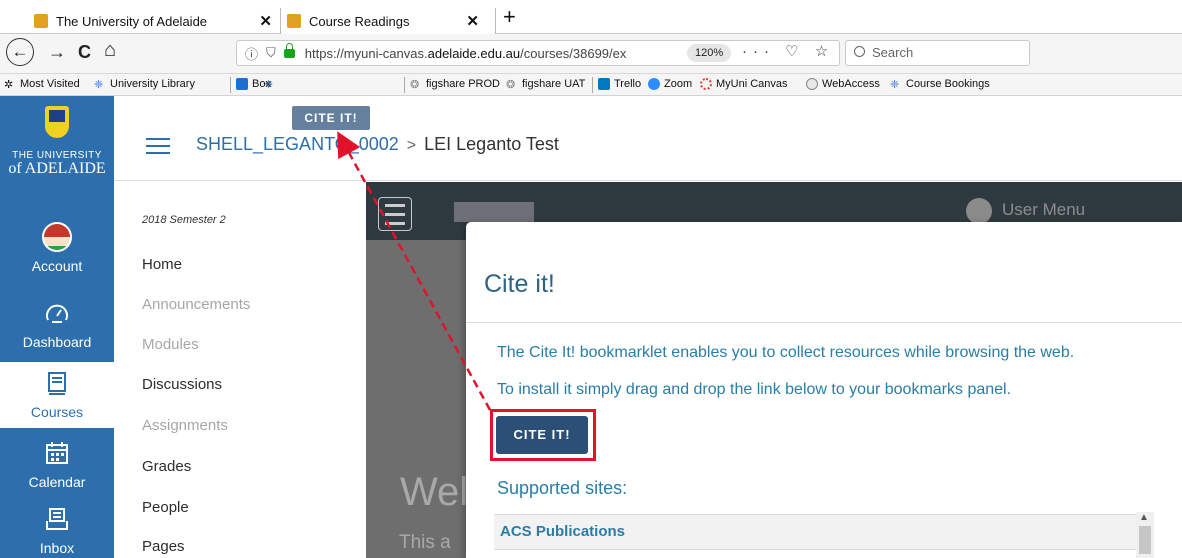 This screenshot has height=558, width=1182. I want to click on tab-label: Course Readings, so click(359, 21).